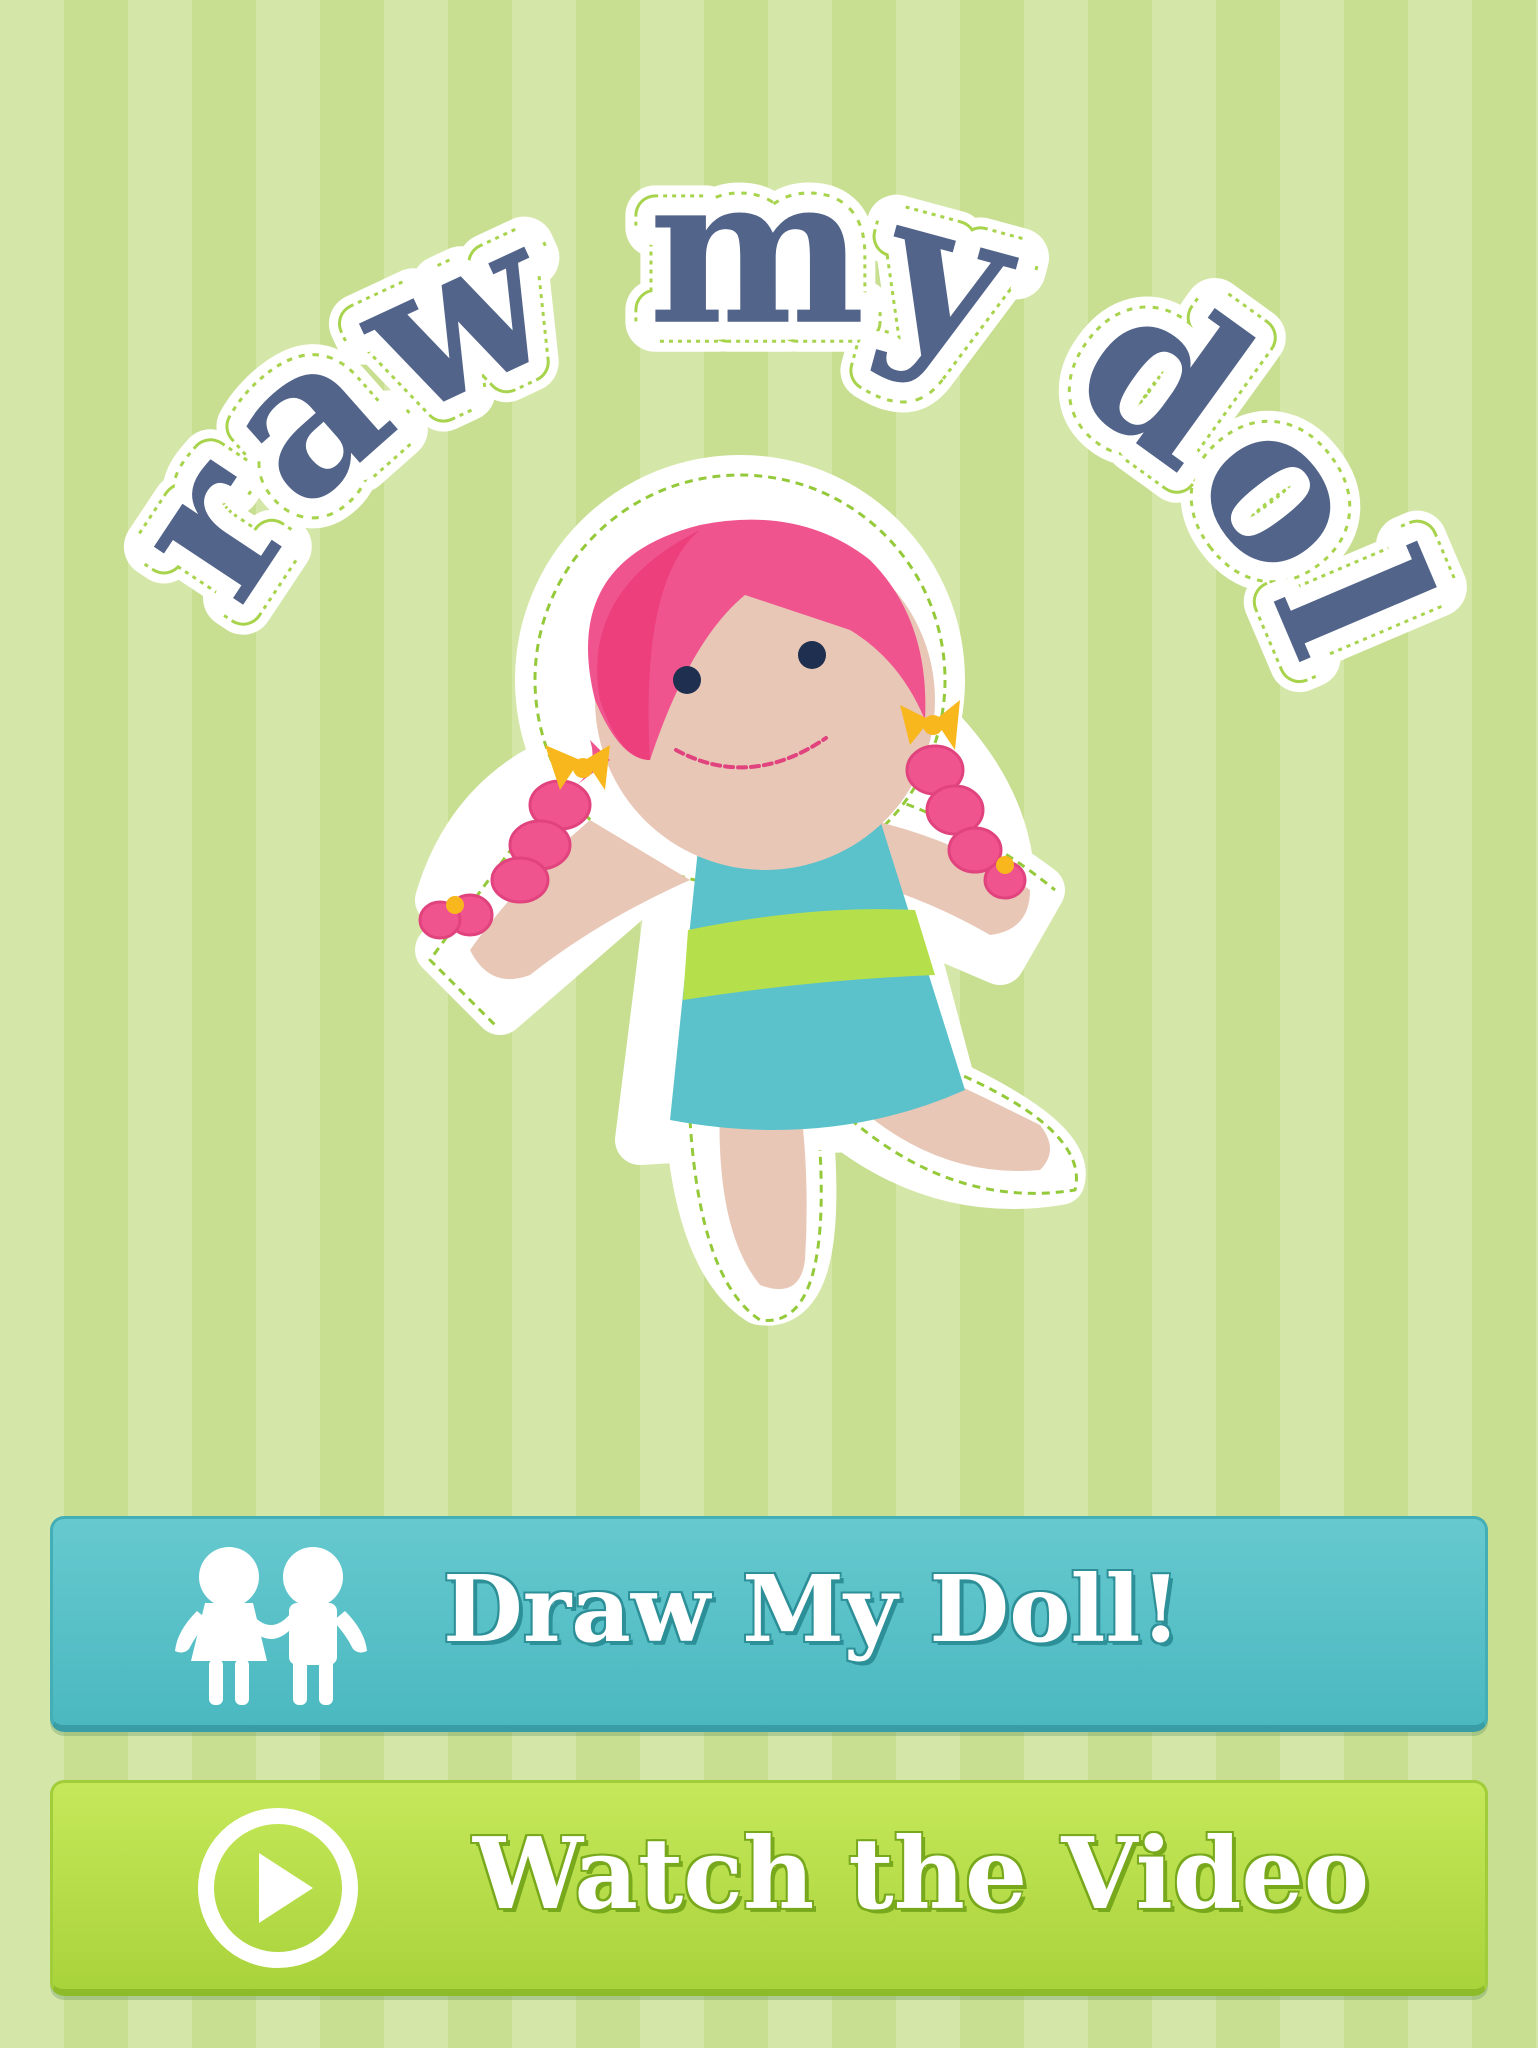  What do you see at coordinates (812, 1609) in the screenshot?
I see `draw-my-doll-label: Draw My Doll!` at bounding box center [812, 1609].